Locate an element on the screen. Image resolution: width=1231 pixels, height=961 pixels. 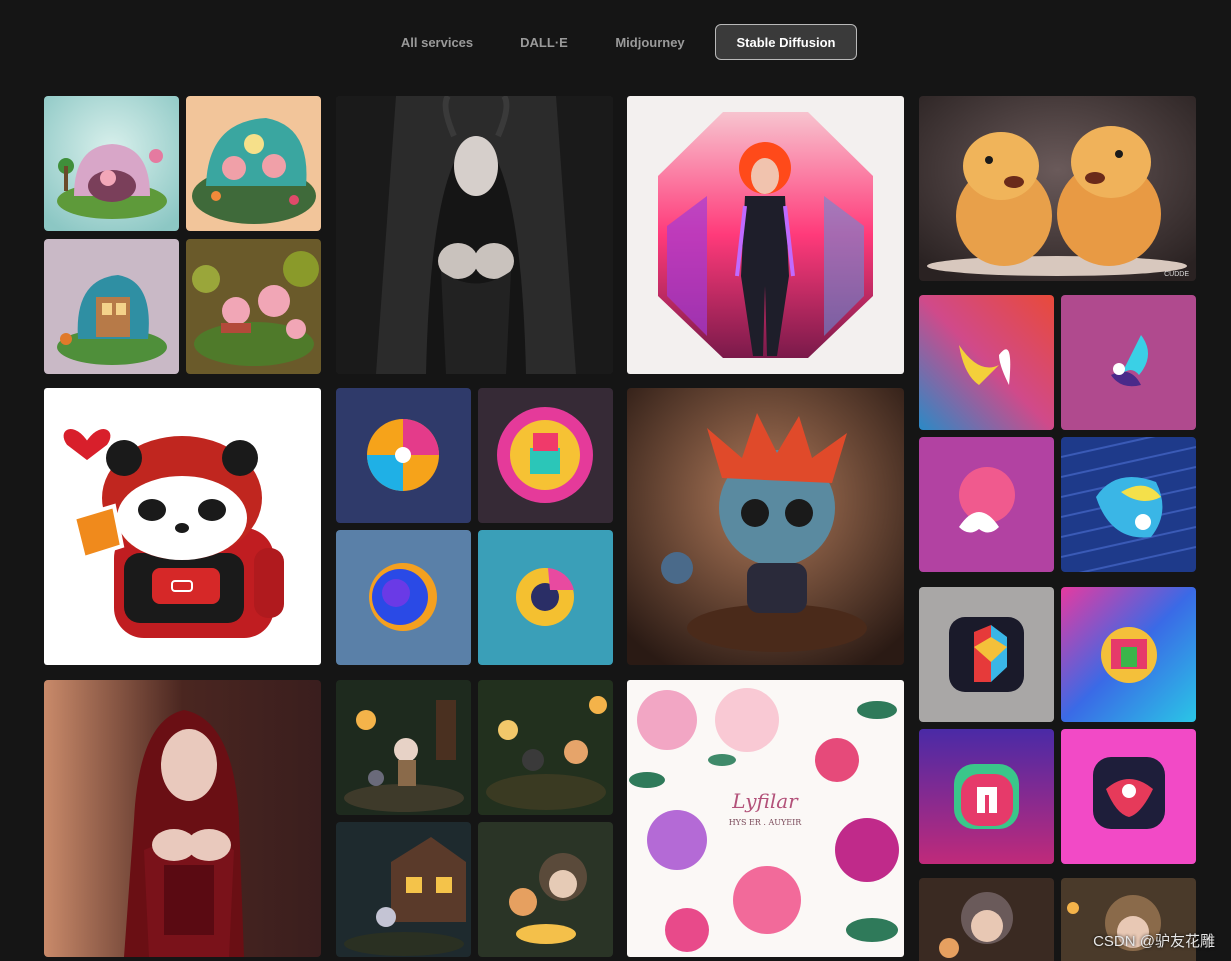
tab-dalle: DALL·E is located at coordinates (544, 42).